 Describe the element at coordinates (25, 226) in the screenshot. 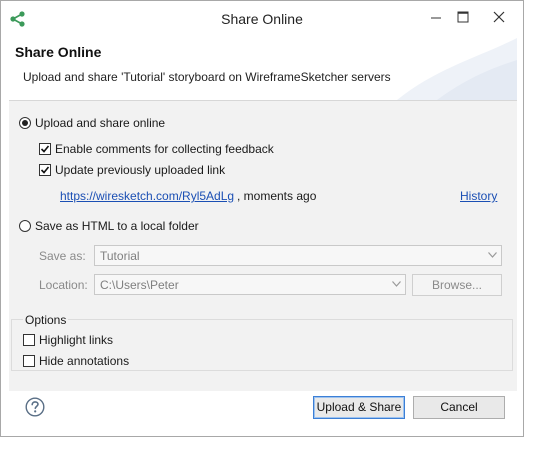

I see `save-html-radio` at that location.